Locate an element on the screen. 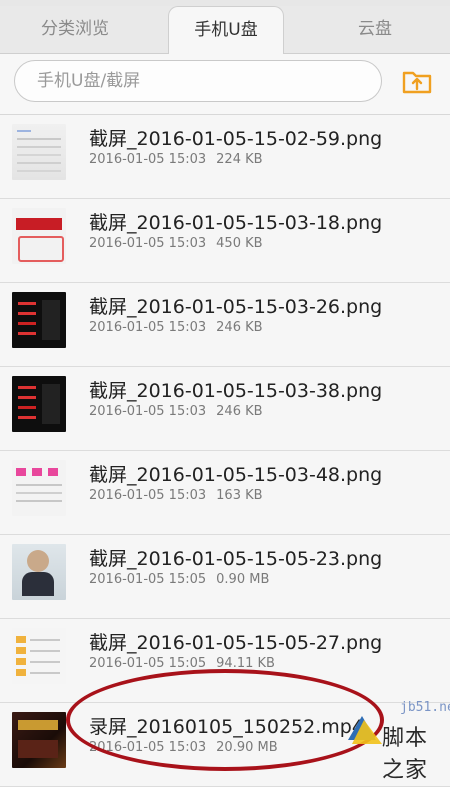 The height and width of the screenshot is (787, 450). watermark-text: 脚本之家 is located at coordinates (405, 754).